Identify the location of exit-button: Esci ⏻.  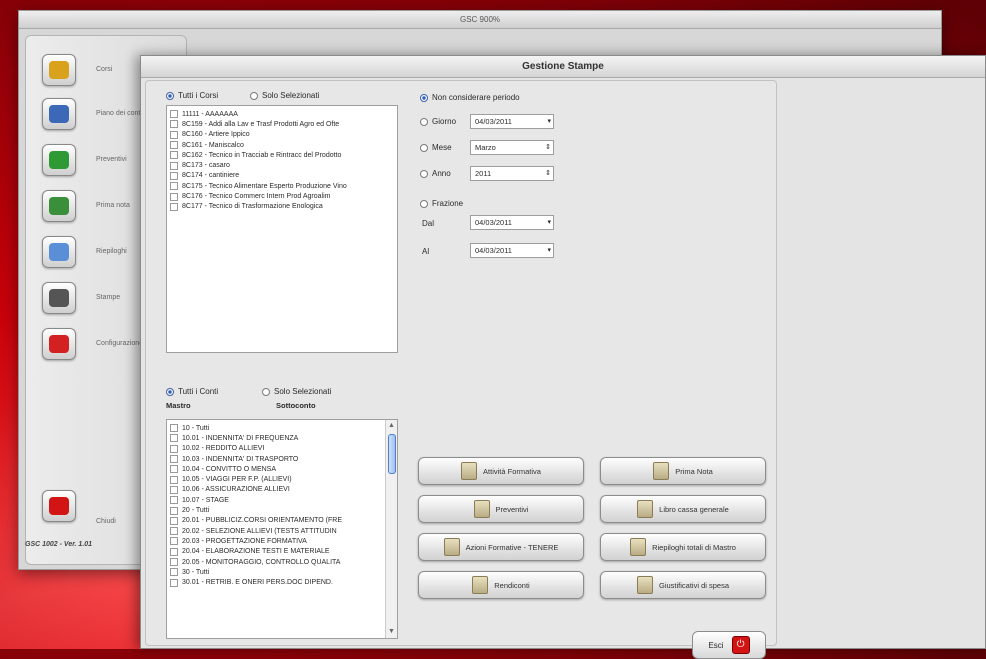
(729, 645).